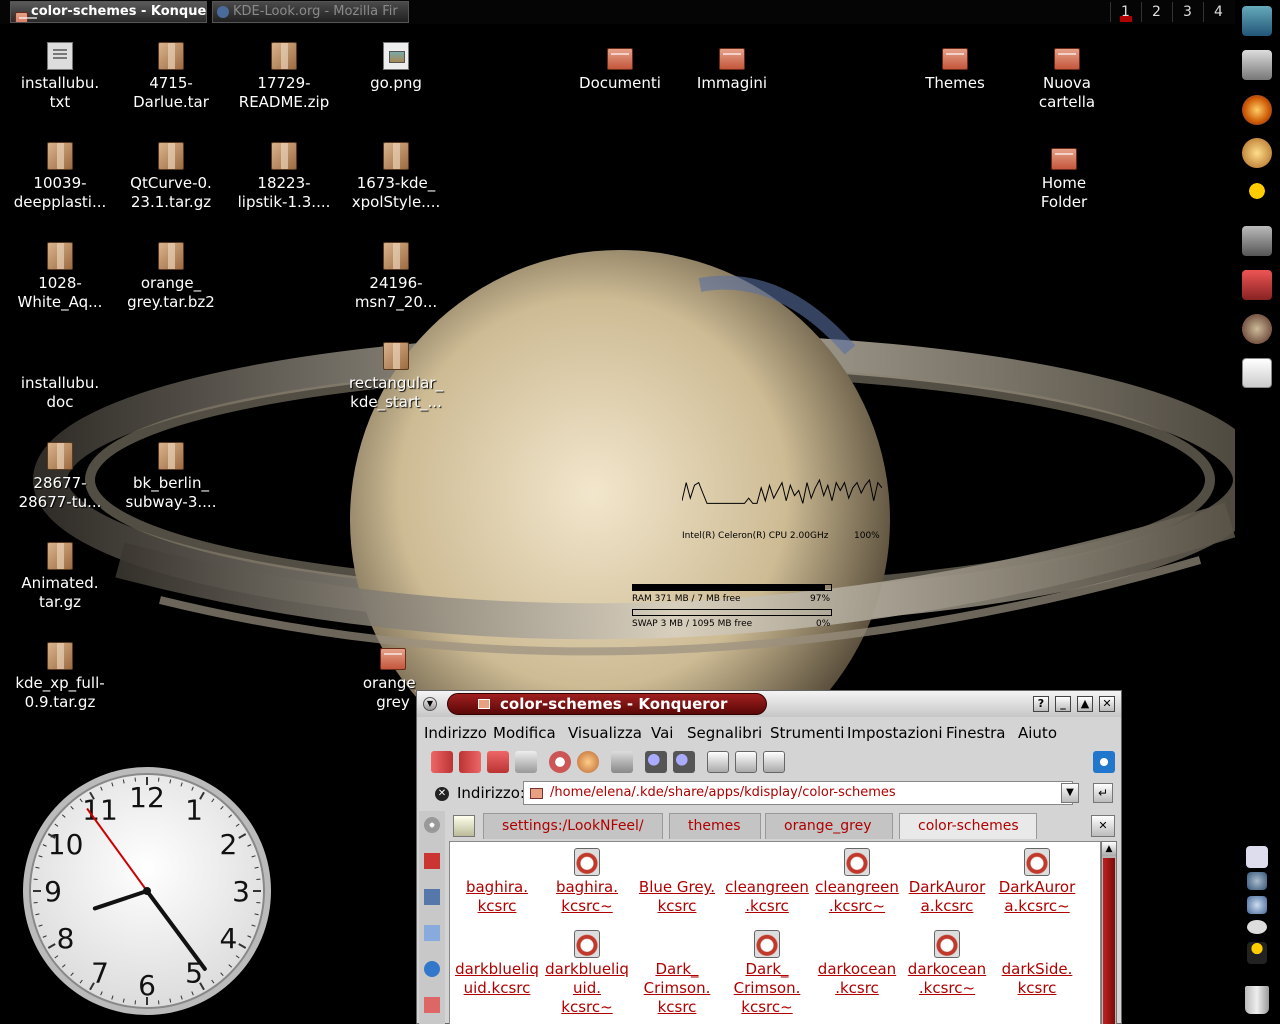 The height and width of the screenshot is (1024, 1280). I want to click on trash-icon, so click(1257, 1000).